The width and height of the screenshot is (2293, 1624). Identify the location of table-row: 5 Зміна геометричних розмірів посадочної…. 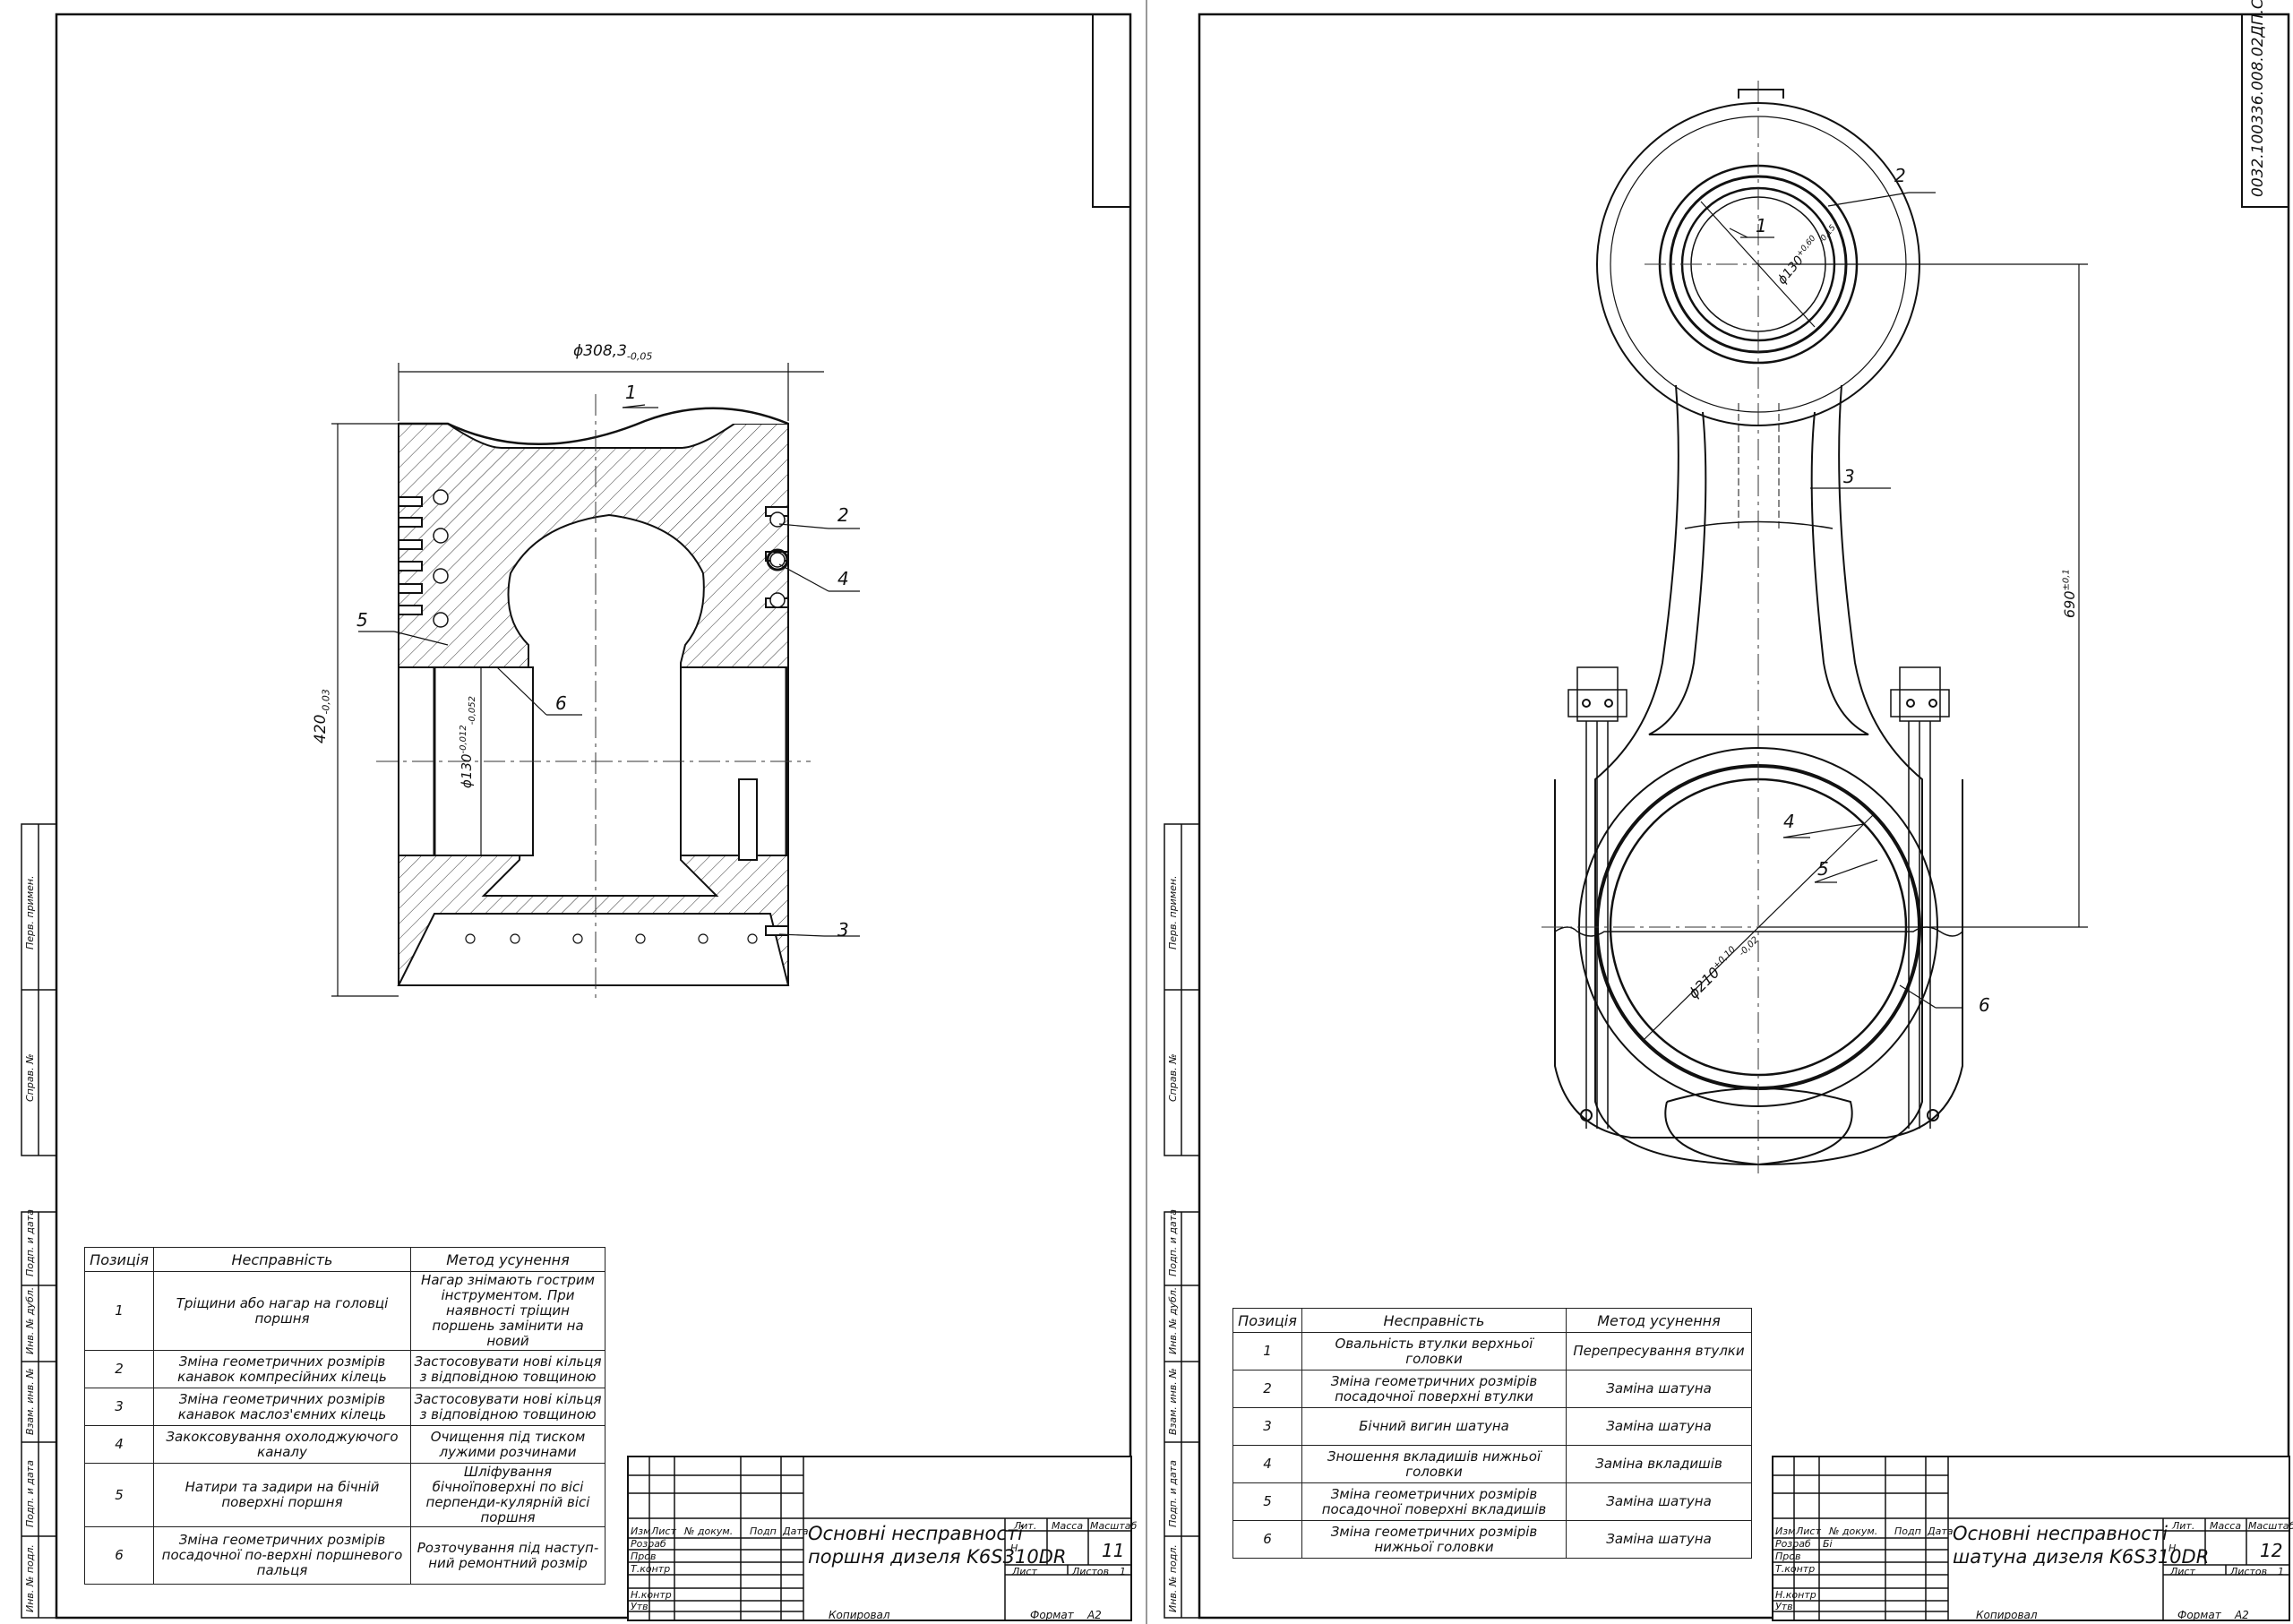
(1492, 1501).